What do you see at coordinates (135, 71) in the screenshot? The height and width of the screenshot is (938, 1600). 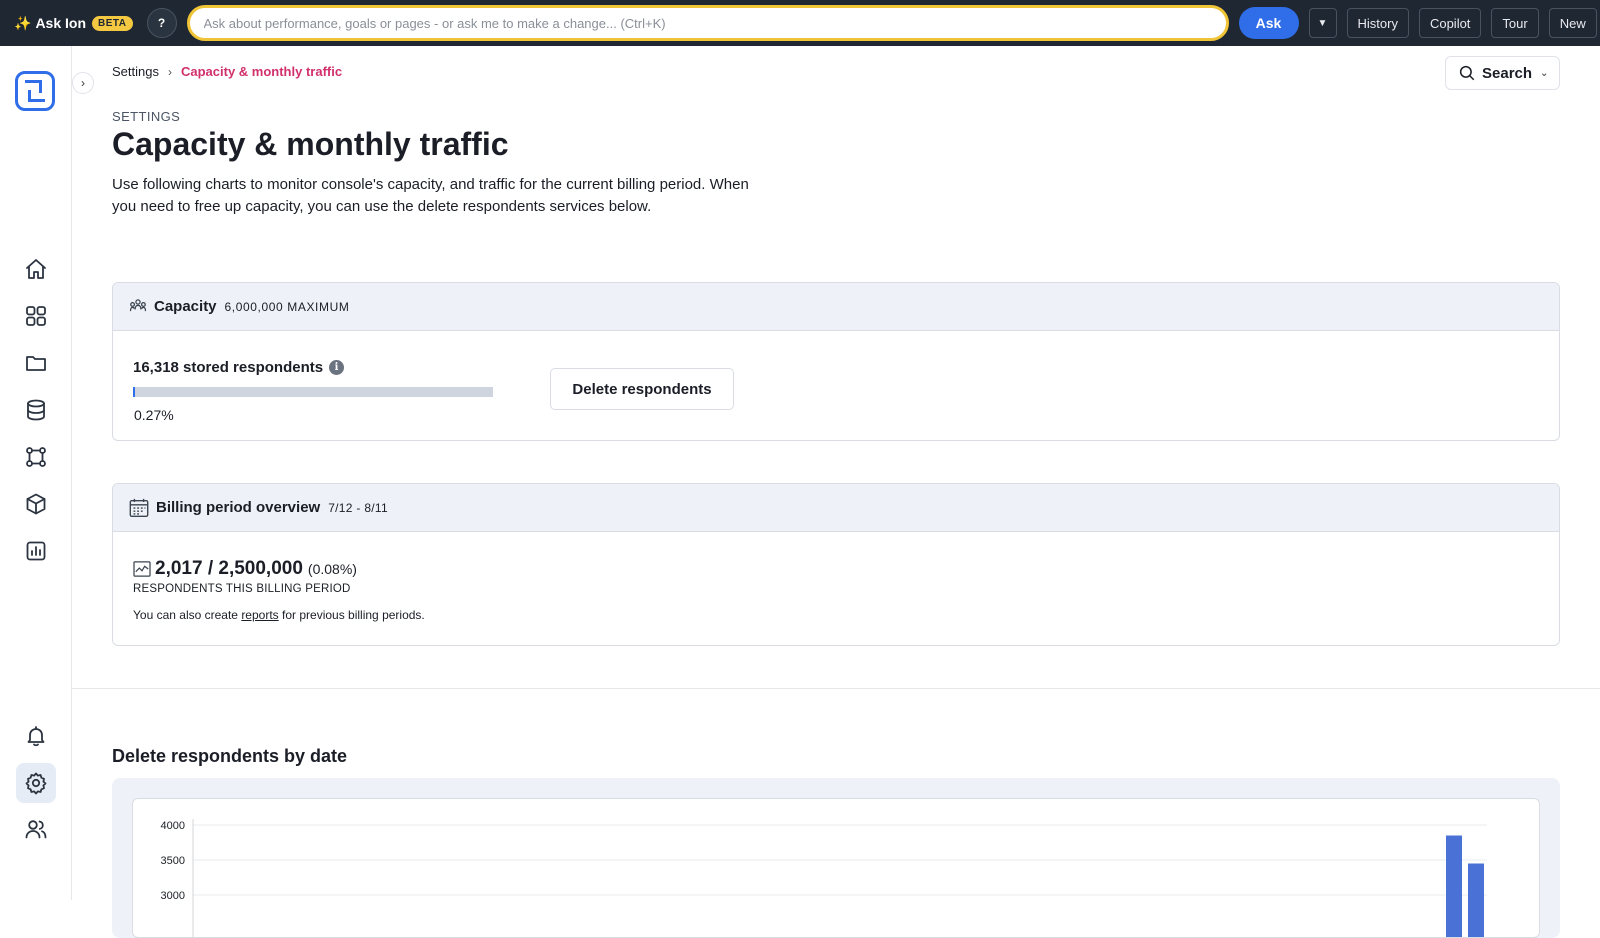 I see `breadcrumb-settings-link: Settings` at bounding box center [135, 71].